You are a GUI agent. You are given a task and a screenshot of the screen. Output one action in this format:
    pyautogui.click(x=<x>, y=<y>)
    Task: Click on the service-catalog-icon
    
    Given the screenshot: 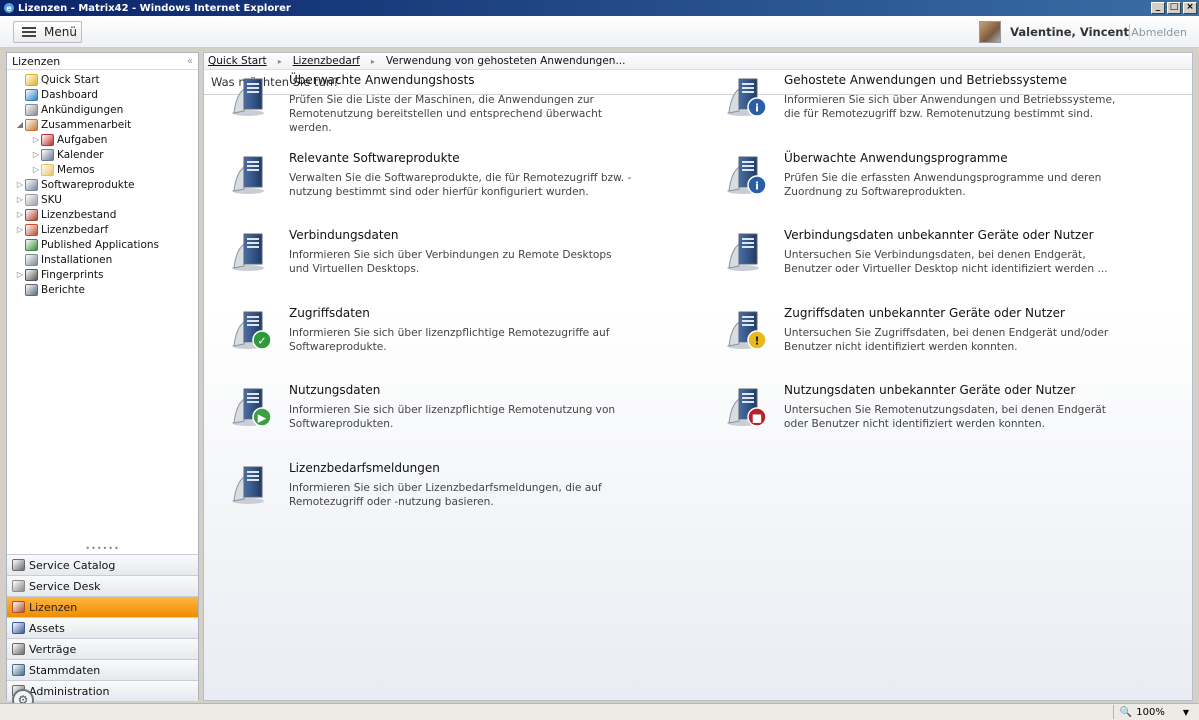 What is the action you would take?
    pyautogui.click(x=18, y=565)
    